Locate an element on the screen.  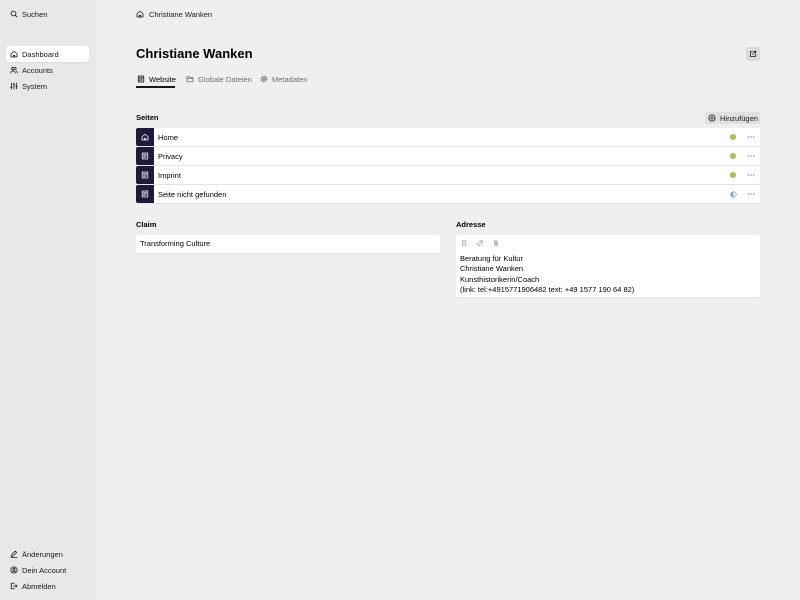
list-item-title: Imprint is located at coordinates (439, 175).